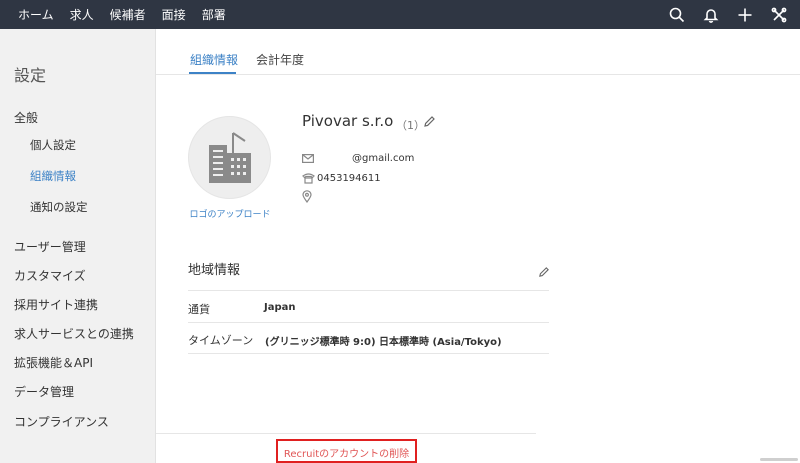  I want to click on nav-candidates: 候補者, so click(128, 14).